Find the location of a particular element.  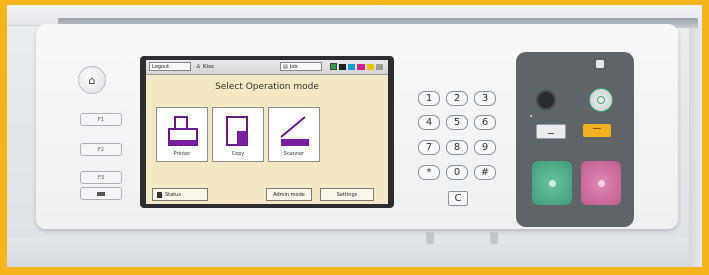

status-button: Status is located at coordinates (180, 194).